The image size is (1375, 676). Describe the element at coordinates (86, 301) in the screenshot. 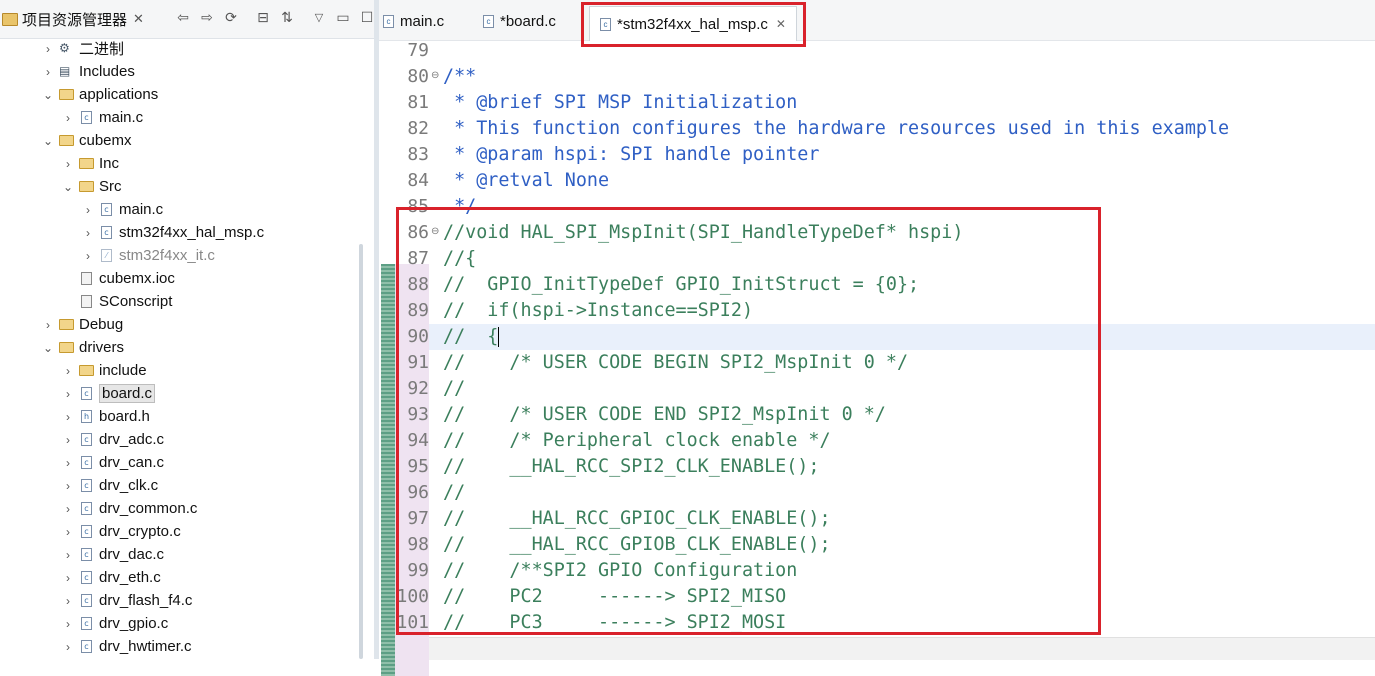

I see `tree-item: SConscript` at that location.